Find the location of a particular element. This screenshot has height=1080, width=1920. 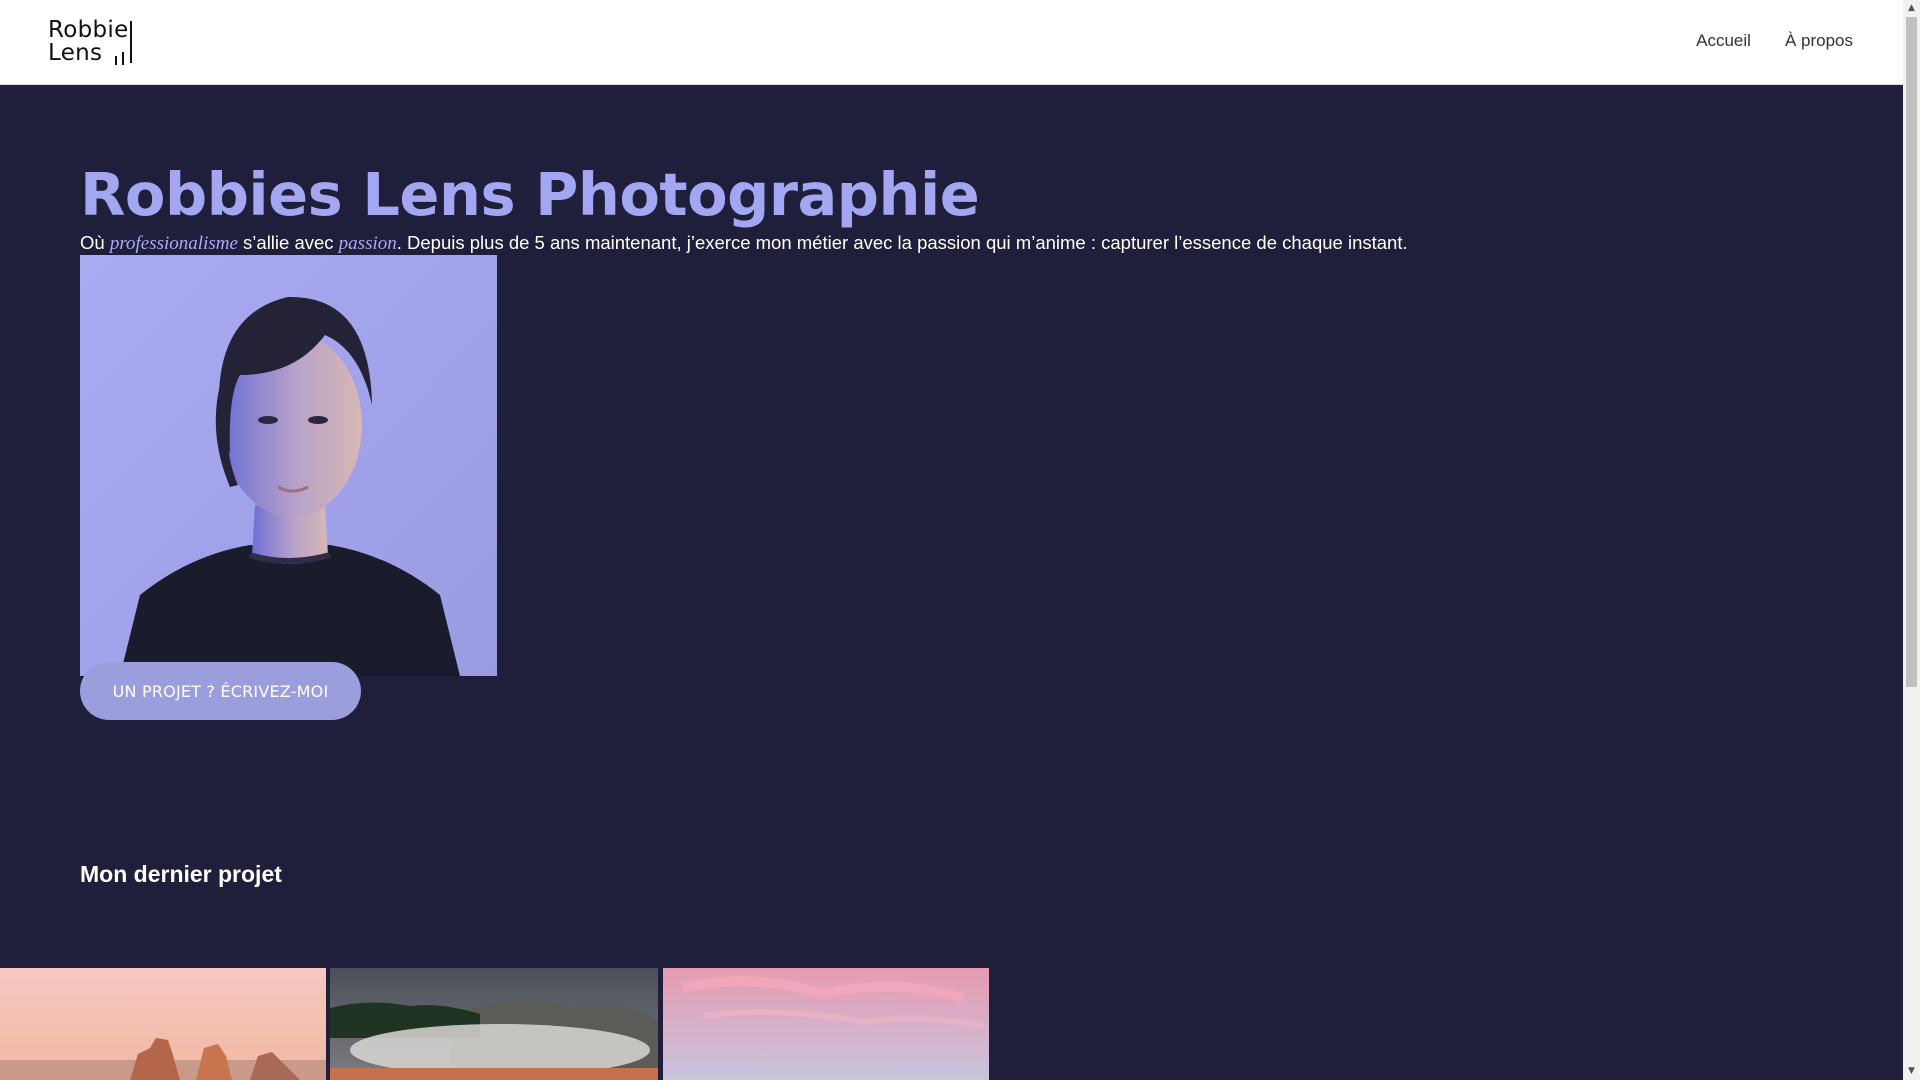

hero-title: Robbies Lens Photographie is located at coordinates (530, 194).